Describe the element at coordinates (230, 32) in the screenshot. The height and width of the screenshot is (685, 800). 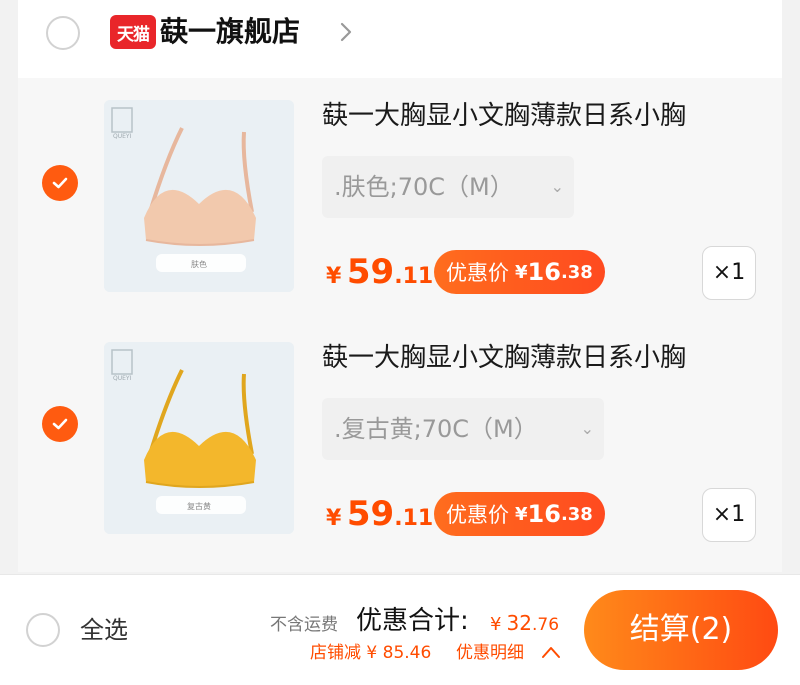
I see `store-name: 蒛一旗舰店` at that location.